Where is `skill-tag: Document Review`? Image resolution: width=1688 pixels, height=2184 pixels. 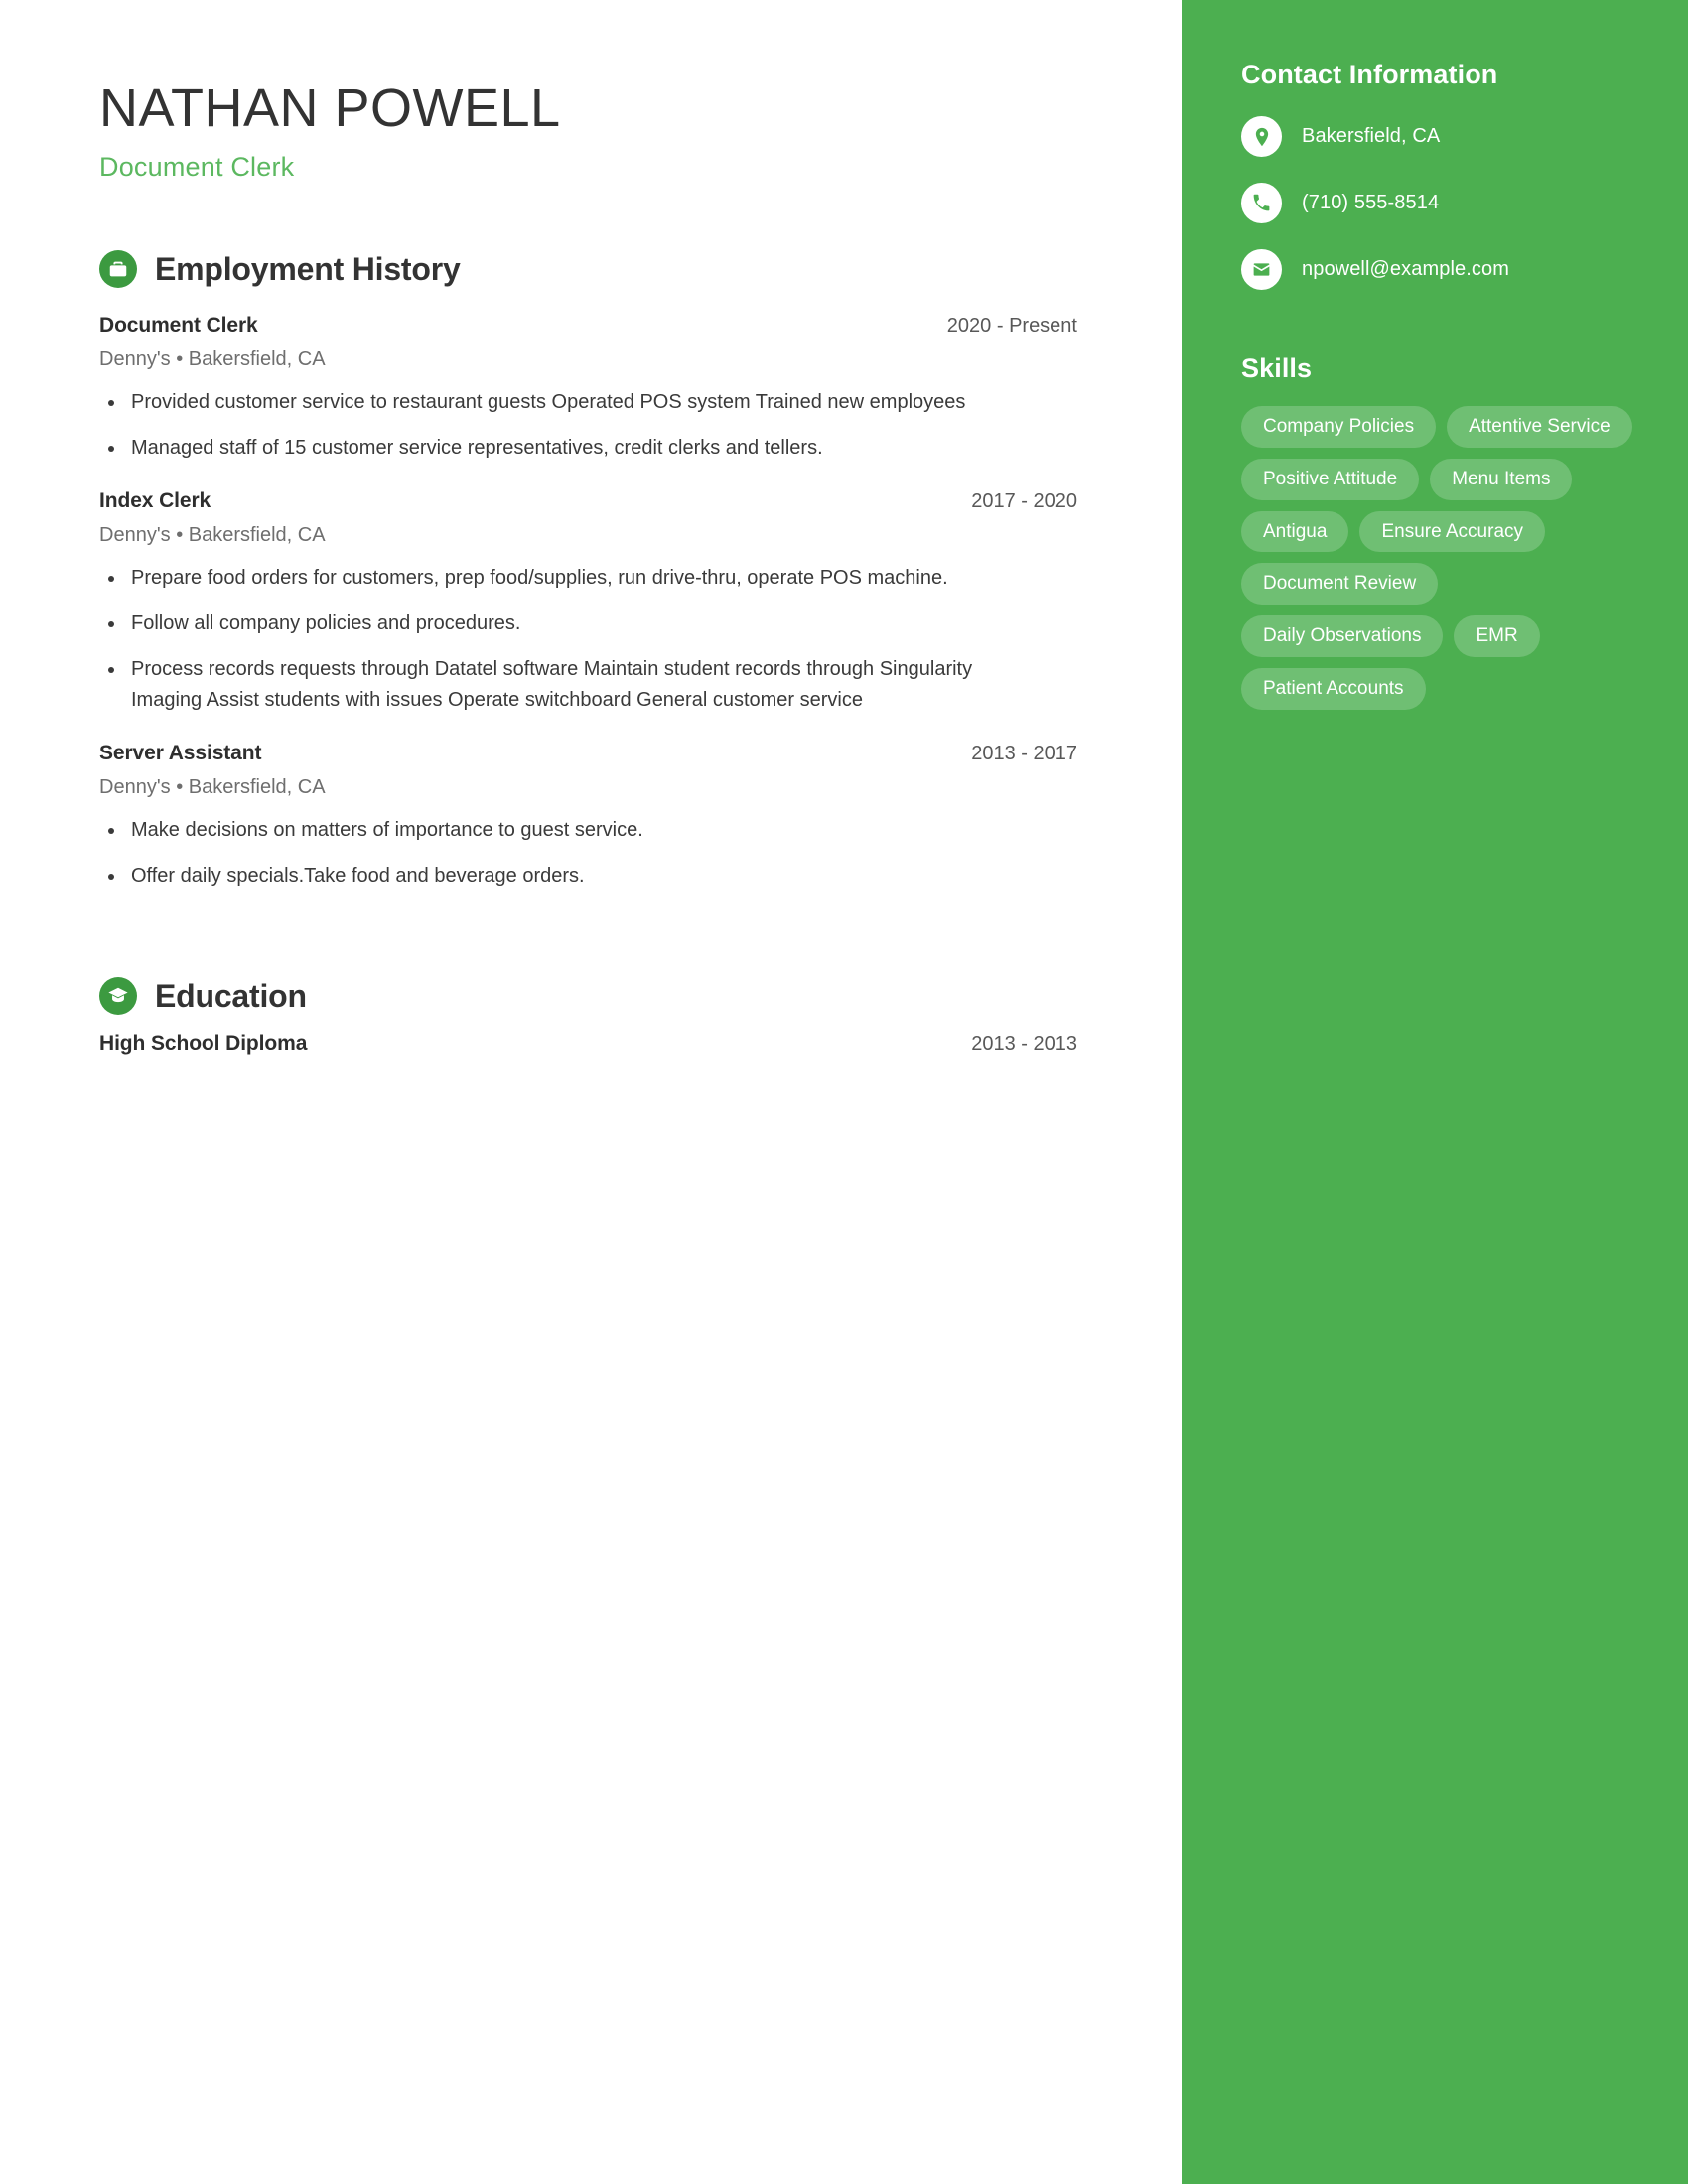
skill-tag: Document Review is located at coordinates (1340, 584).